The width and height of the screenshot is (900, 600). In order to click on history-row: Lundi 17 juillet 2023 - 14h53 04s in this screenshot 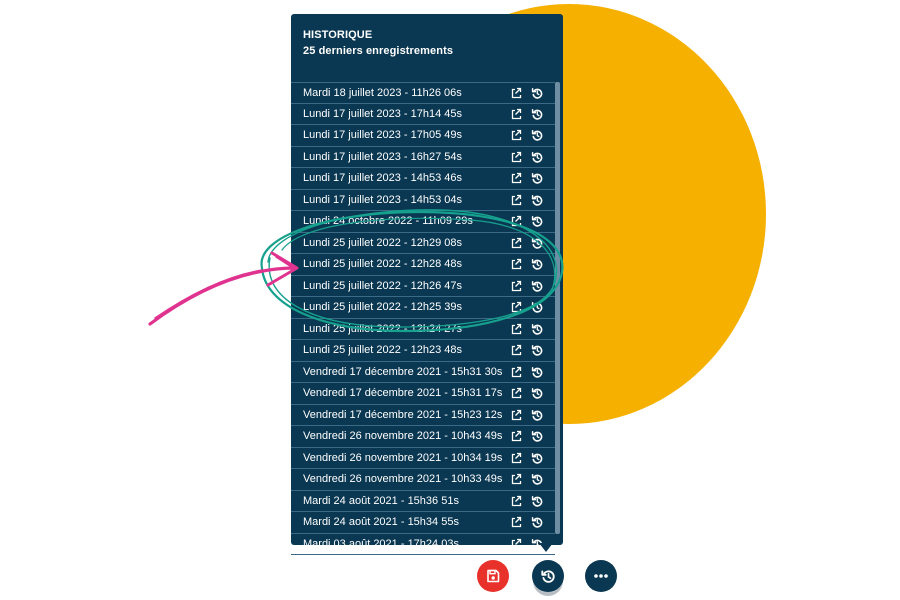, I will do `click(423, 200)`.